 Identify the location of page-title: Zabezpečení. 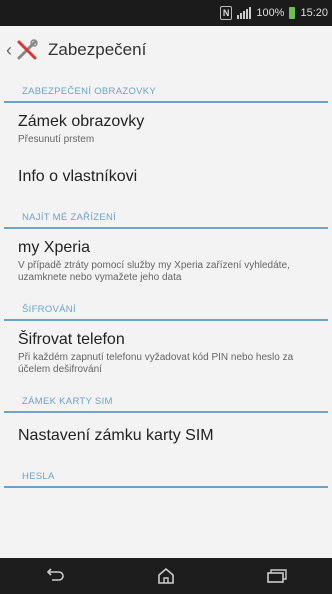
(97, 49).